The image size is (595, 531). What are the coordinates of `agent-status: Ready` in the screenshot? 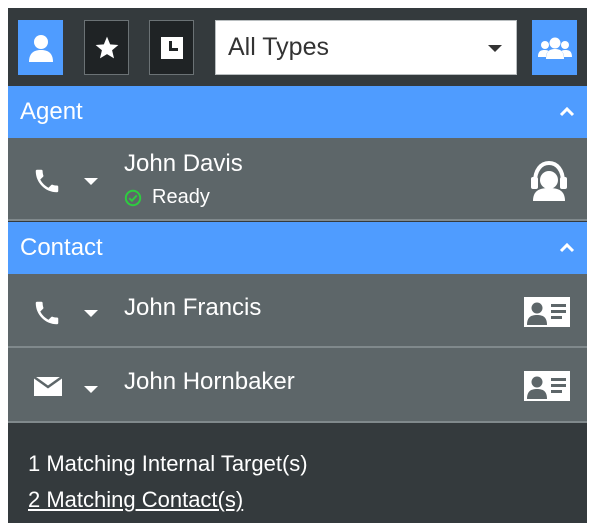 It's located at (167, 197).